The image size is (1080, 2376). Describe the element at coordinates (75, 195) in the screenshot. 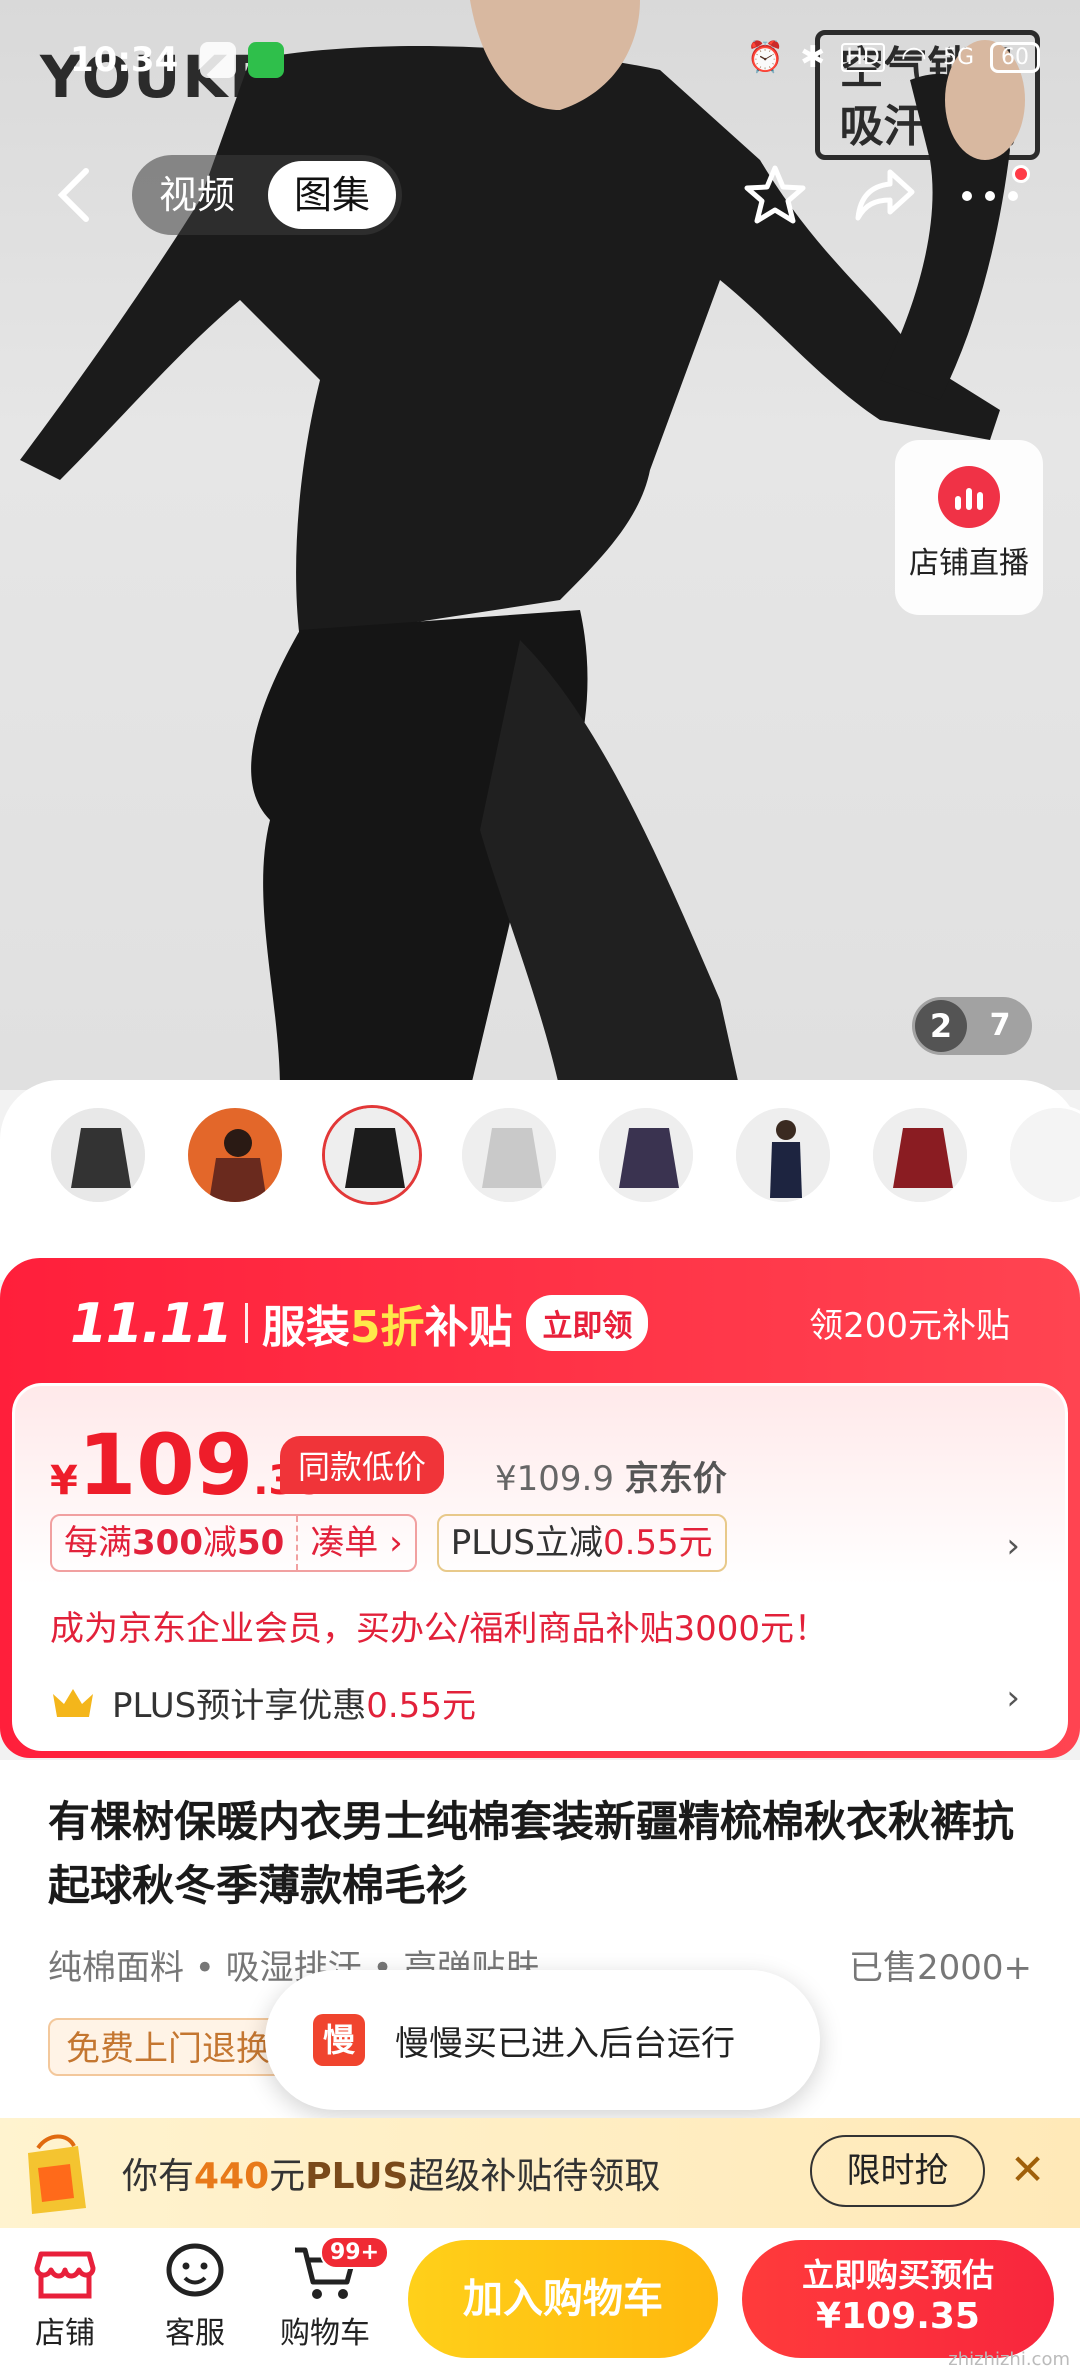

I see `back-arrow-icon` at that location.